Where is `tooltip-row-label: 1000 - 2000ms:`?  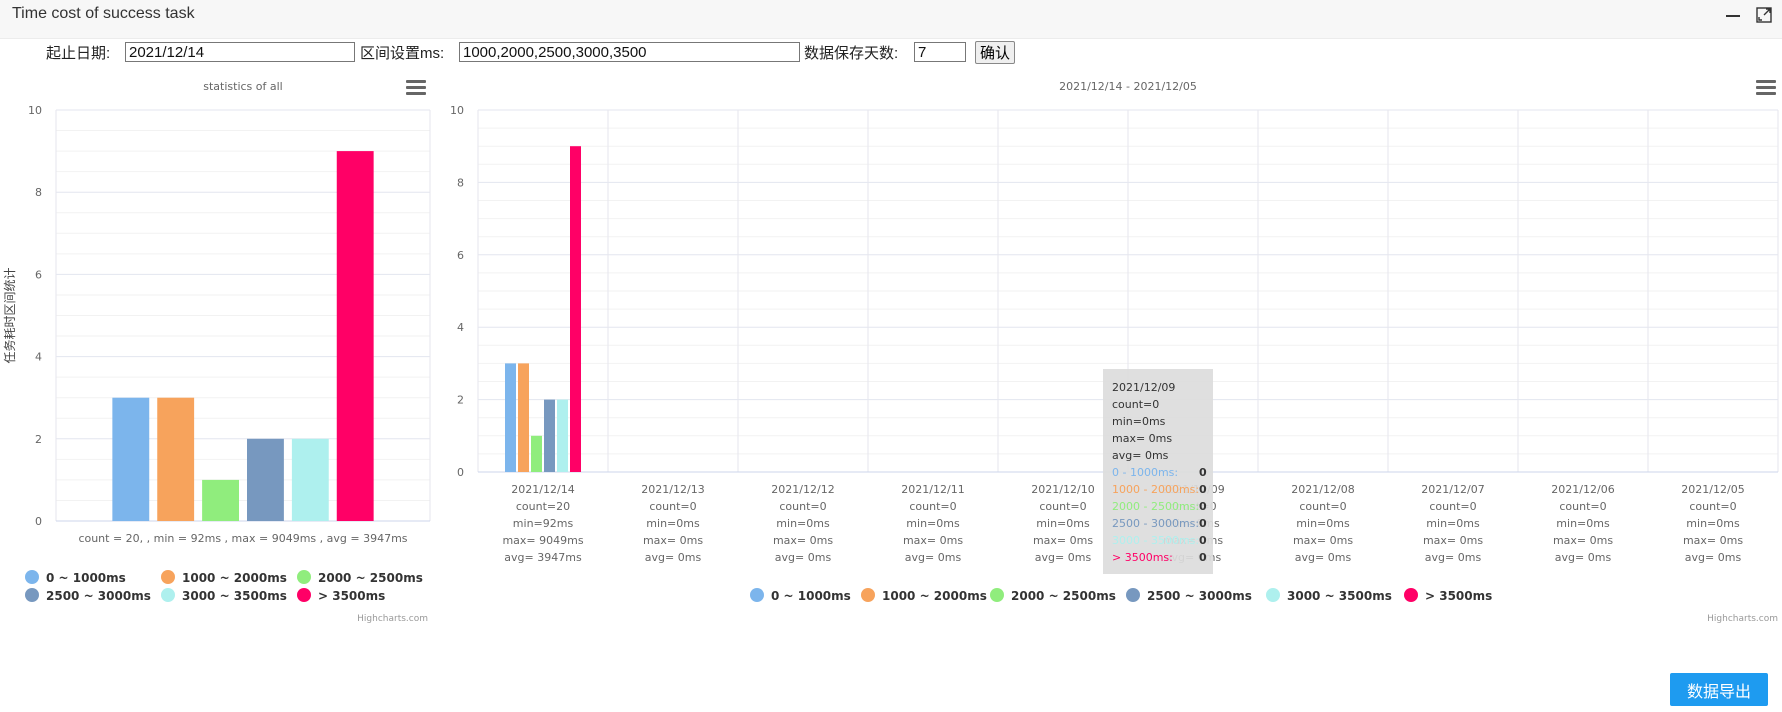 tooltip-row-label: 1000 - 2000ms: is located at coordinates (1155, 489).